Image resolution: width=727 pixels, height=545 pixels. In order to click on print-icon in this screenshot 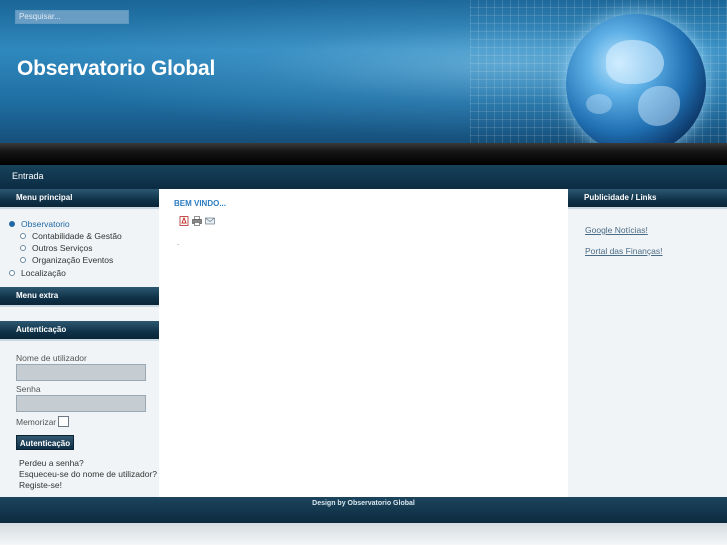, I will do `click(197, 221)`.